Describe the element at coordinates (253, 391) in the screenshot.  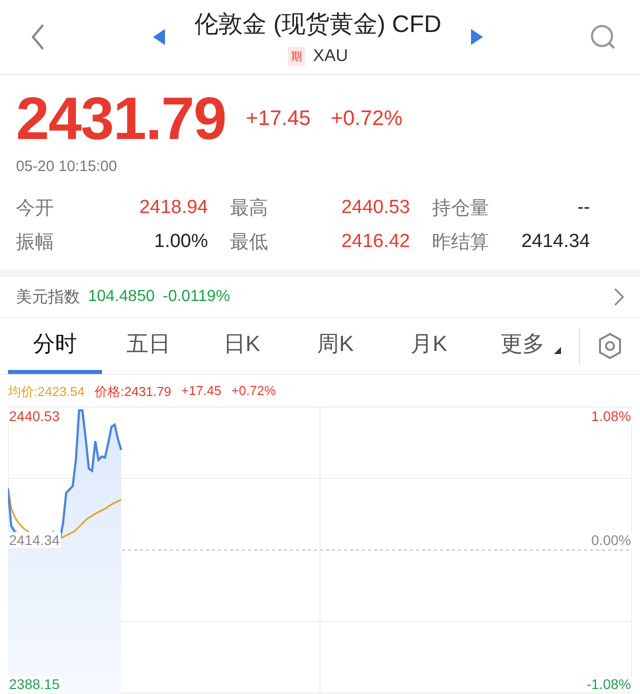
I see `legend-text: +0.72%` at that location.